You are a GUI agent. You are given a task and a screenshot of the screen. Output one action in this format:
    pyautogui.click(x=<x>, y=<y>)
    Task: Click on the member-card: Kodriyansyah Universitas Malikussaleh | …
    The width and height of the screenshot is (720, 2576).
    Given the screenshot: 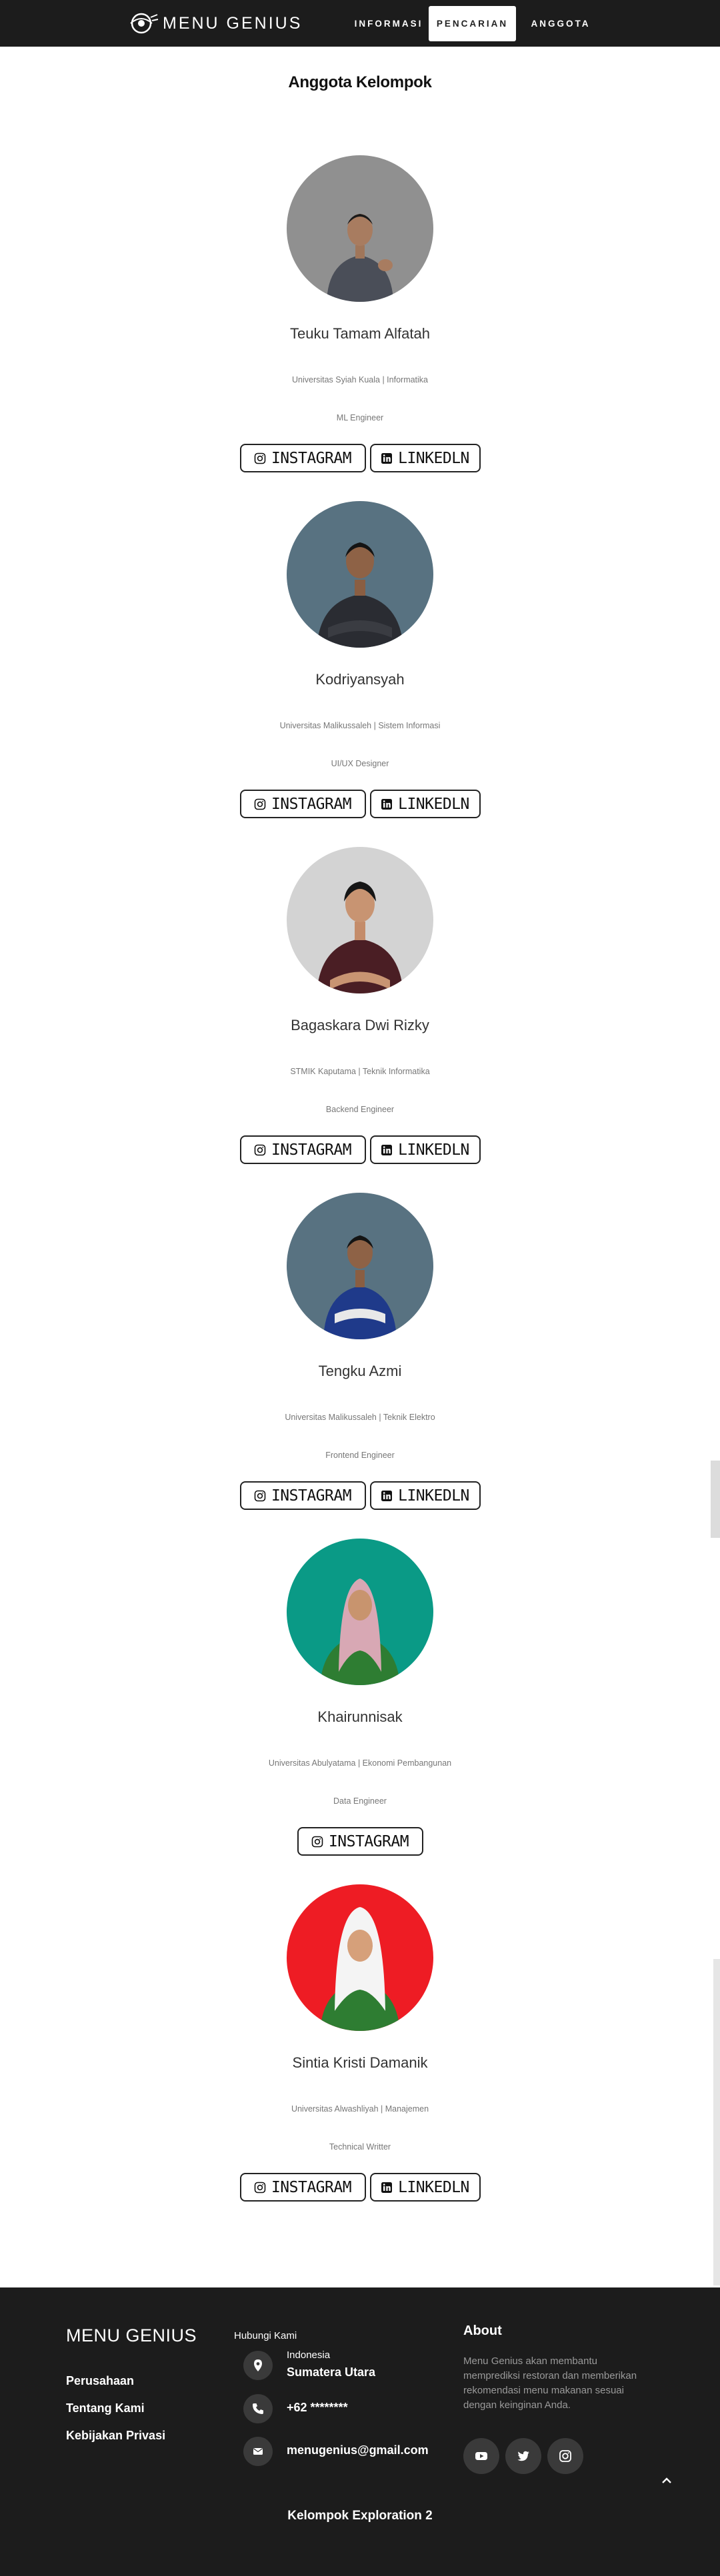 What is the action you would take?
    pyautogui.click(x=360, y=674)
    